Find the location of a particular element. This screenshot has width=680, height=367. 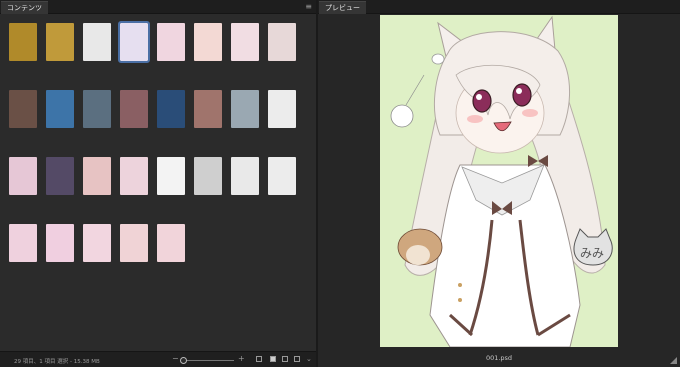

contents-tabbar: コンテンツ ≡ is located at coordinates (158, 7).